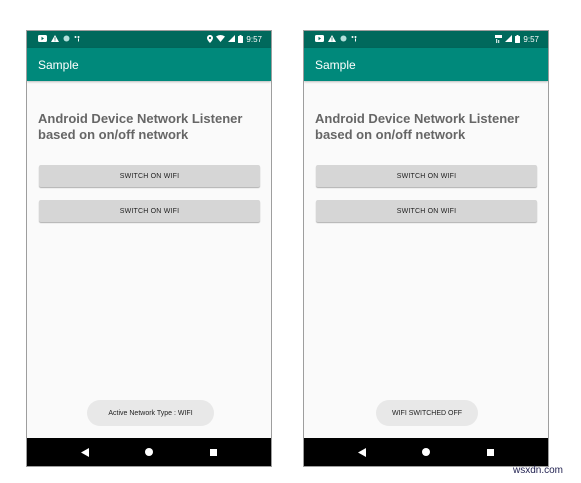 The width and height of the screenshot is (581, 483). I want to click on wifi-icon, so click(221, 39).